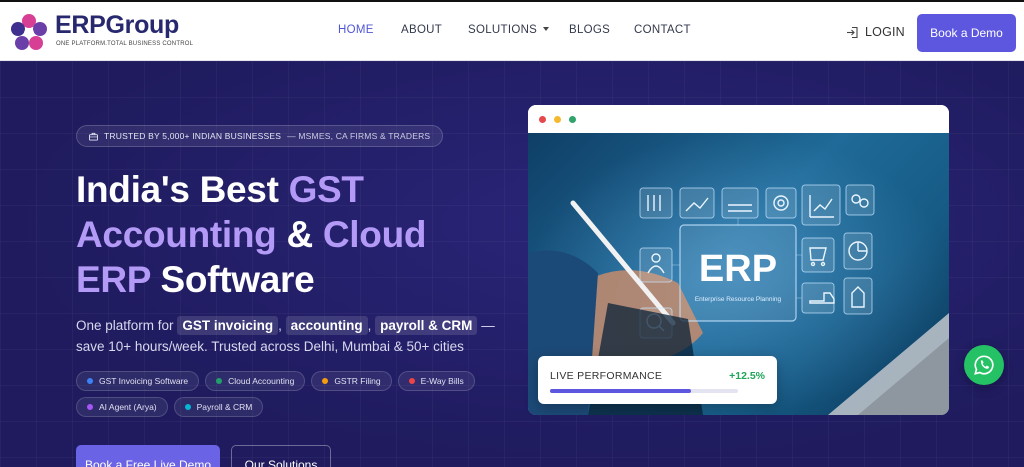 Image resolution: width=1024 pixels, height=467 pixels. What do you see at coordinates (228, 325) in the screenshot?
I see `subtitle-highlight-gst: GST invoicing` at bounding box center [228, 325].